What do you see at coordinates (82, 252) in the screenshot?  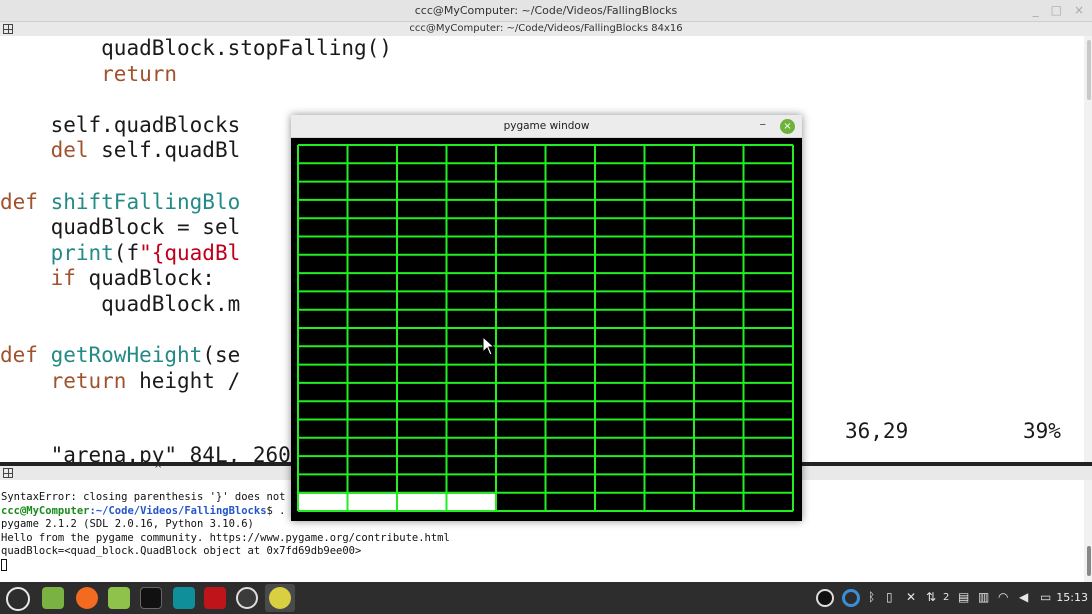 I see `code-token: print` at bounding box center [82, 252].